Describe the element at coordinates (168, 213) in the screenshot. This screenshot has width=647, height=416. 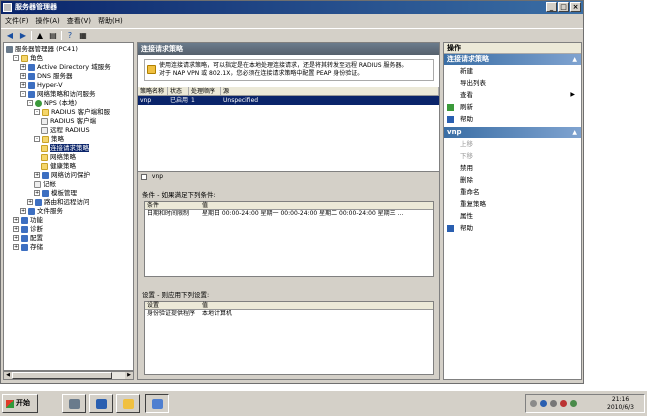
I see `condition-name: 日期和时间限制` at that location.